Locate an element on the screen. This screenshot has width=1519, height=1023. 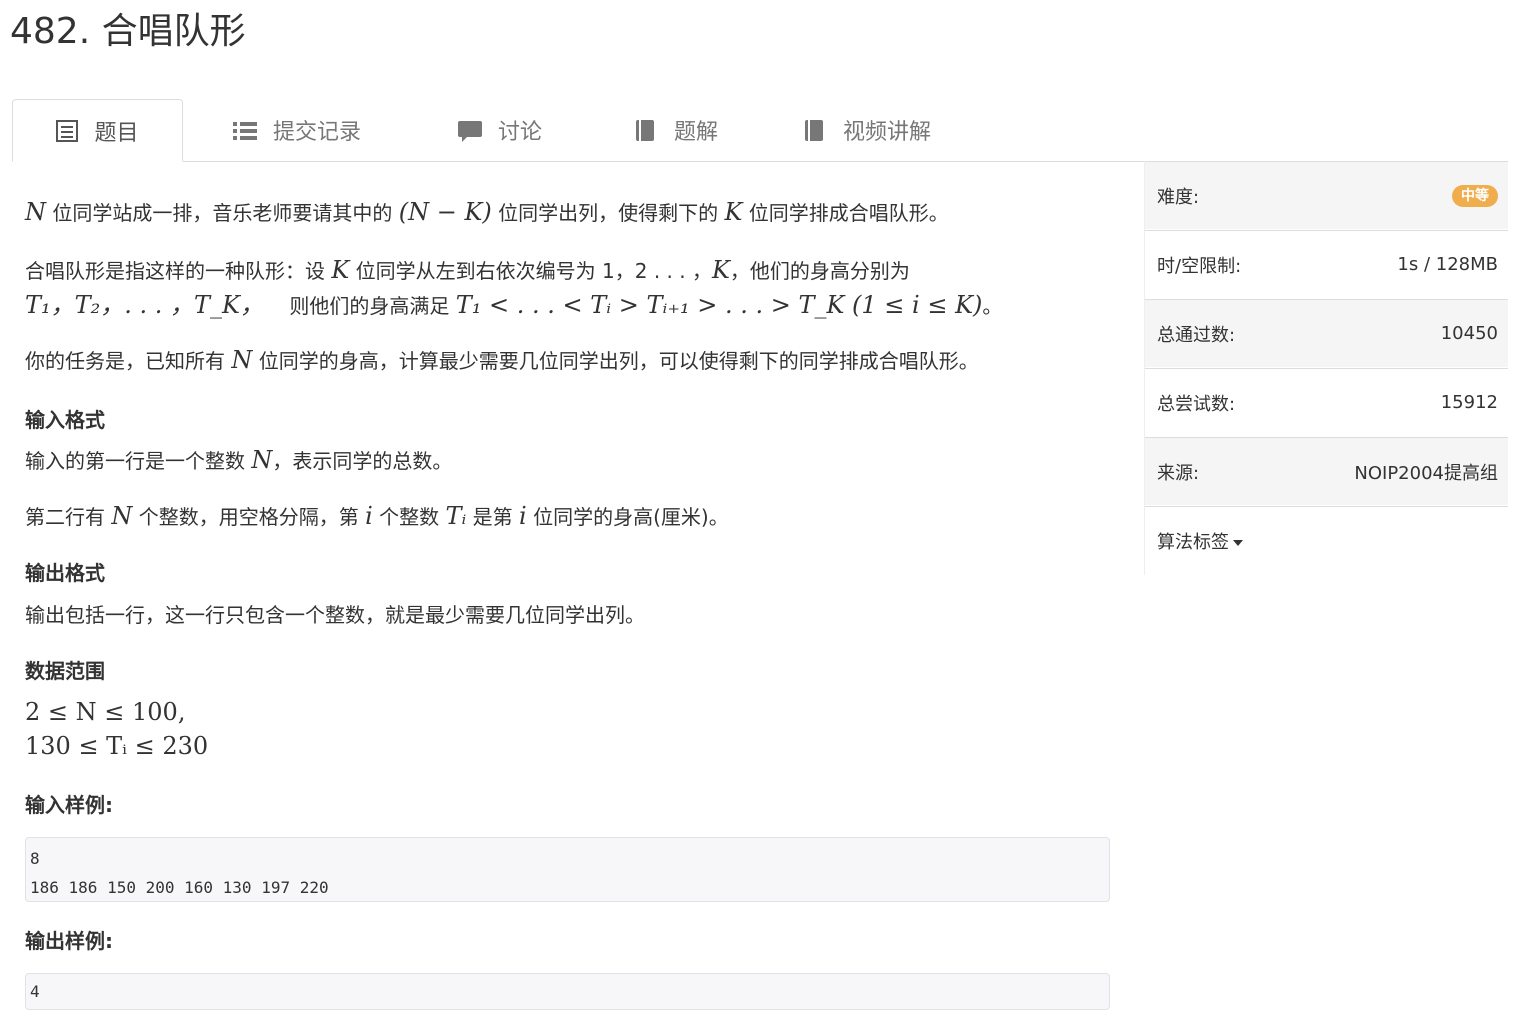
tab-label: 提交记录 is located at coordinates (316, 132).